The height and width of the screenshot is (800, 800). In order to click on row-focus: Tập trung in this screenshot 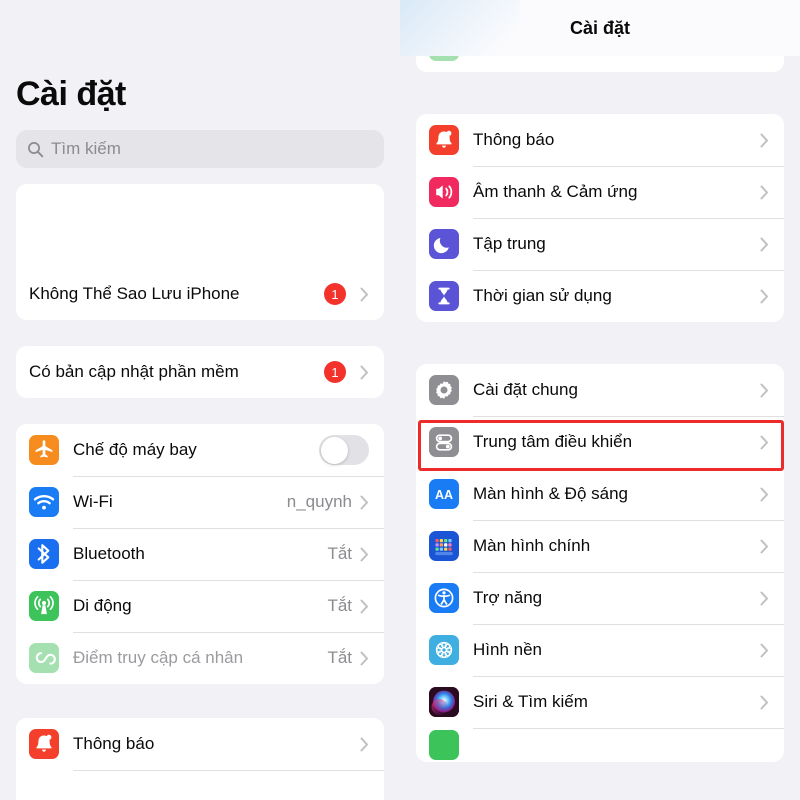, I will do `click(600, 244)`.